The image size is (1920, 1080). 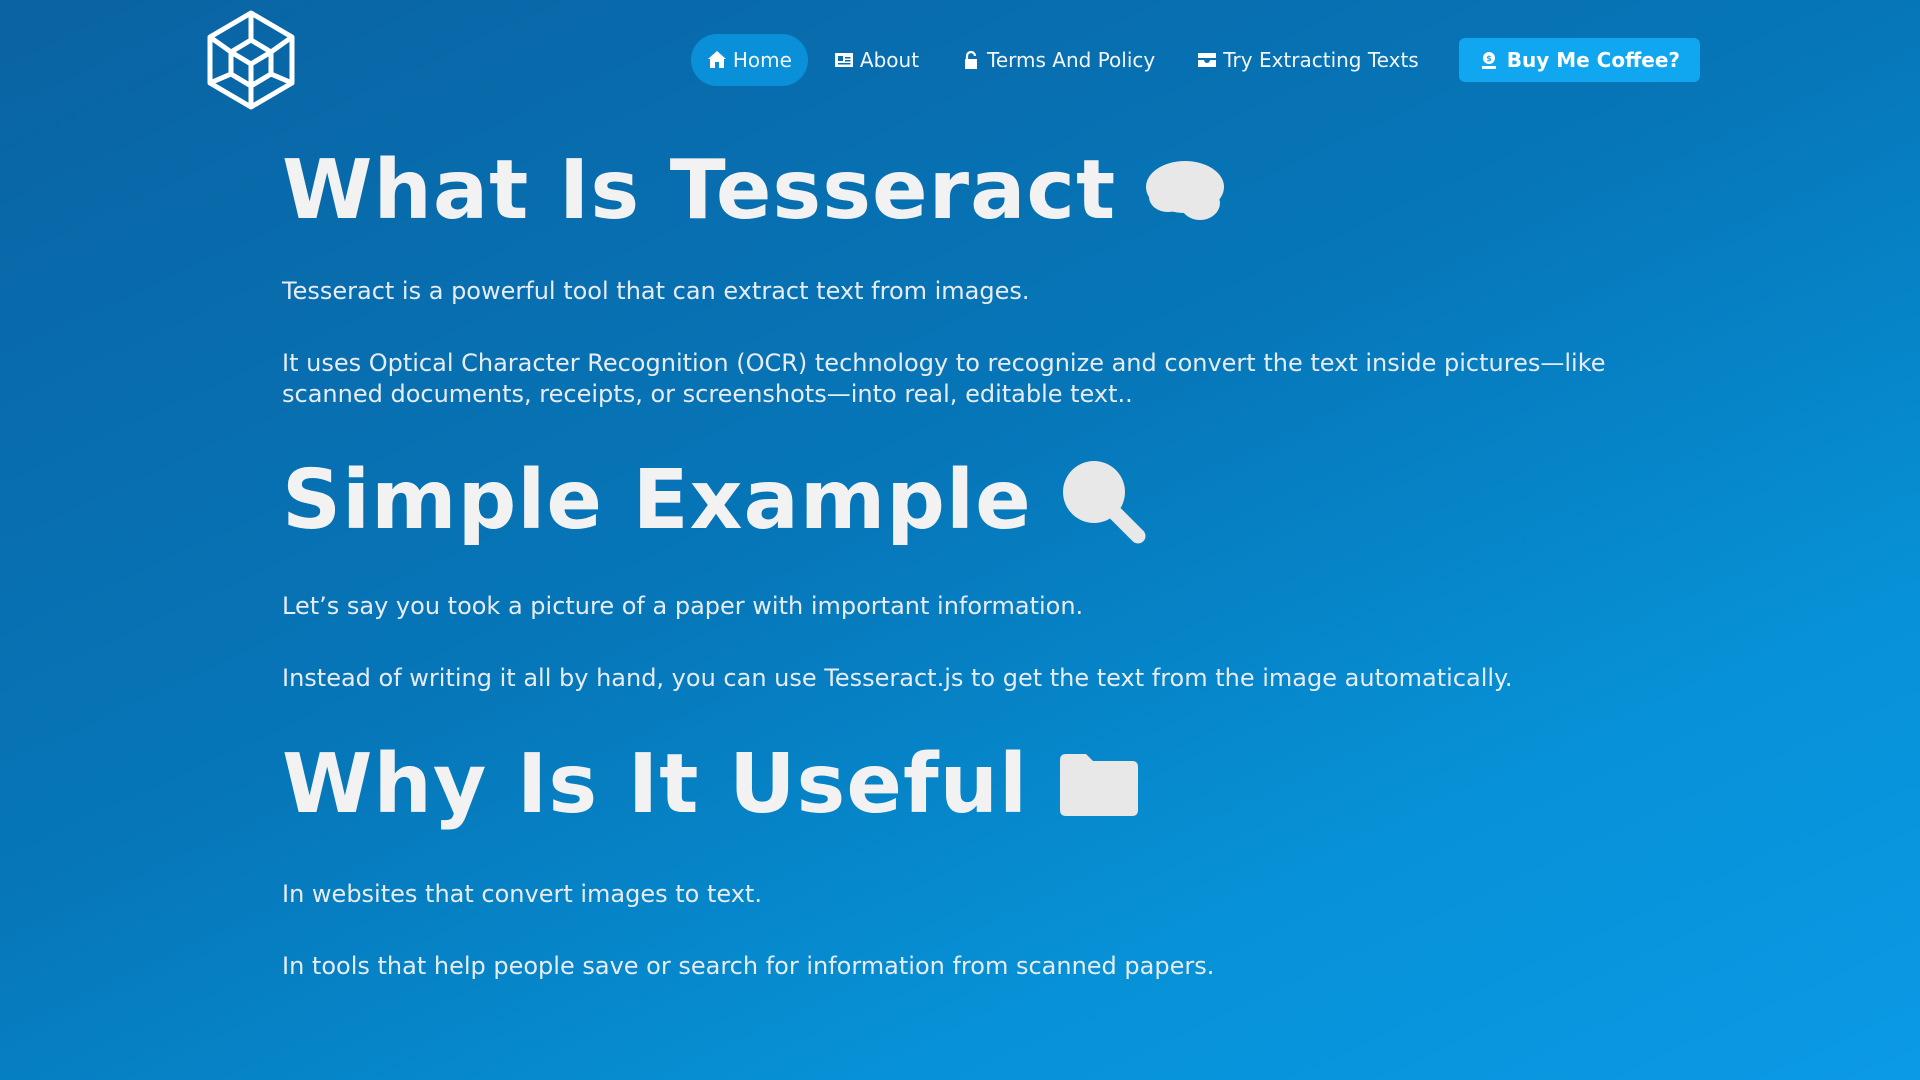 I want to click on section-title-text: What Is Tesseract, so click(x=699, y=190).